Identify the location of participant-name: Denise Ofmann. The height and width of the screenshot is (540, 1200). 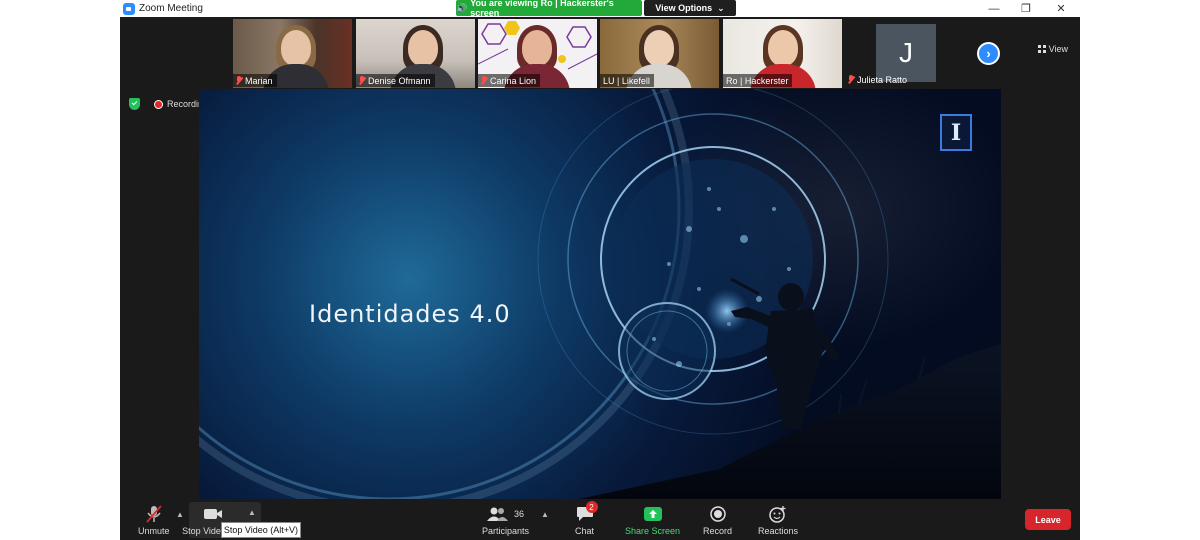
(399, 80).